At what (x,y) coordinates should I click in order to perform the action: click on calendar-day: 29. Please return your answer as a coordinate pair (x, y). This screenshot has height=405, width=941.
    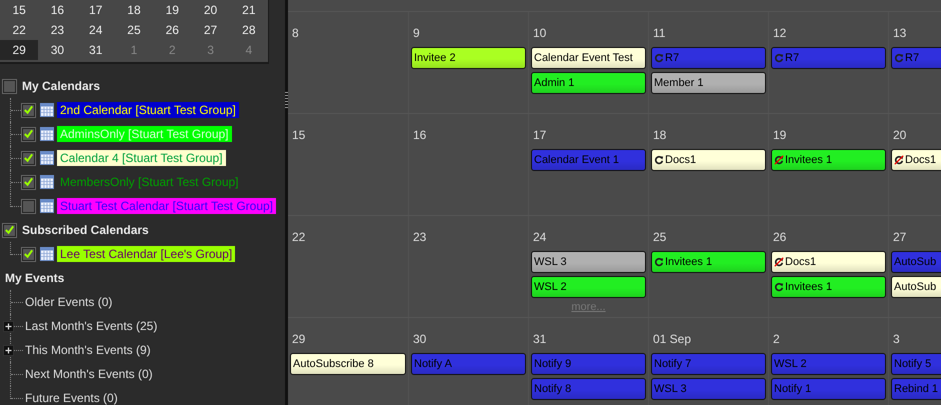
    Looking at the image, I should click on (19, 50).